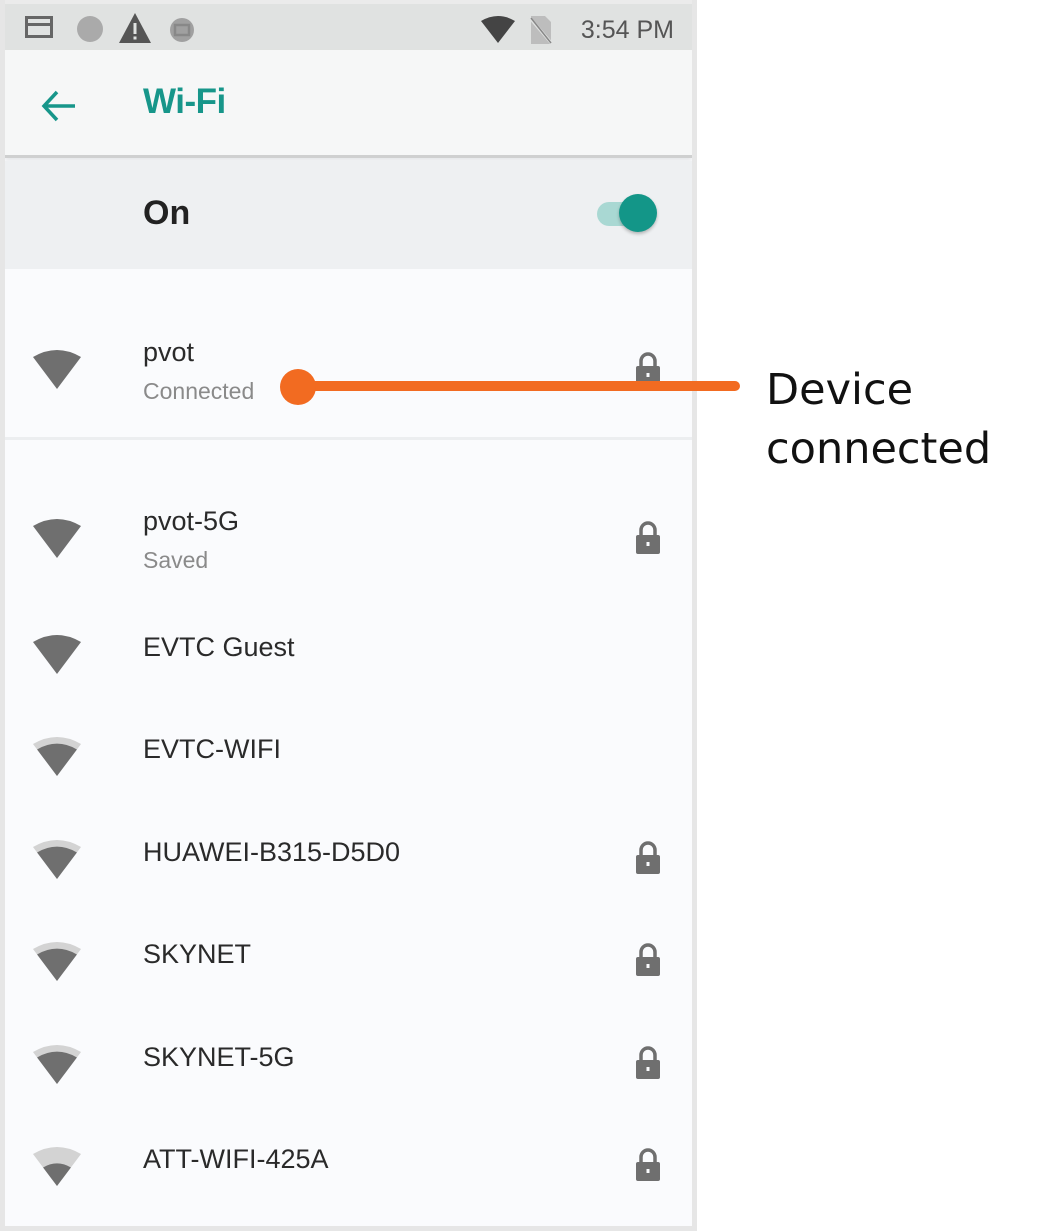 The width and height of the screenshot is (1045, 1231). What do you see at coordinates (182, 30) in the screenshot?
I see `app-notification-icon` at bounding box center [182, 30].